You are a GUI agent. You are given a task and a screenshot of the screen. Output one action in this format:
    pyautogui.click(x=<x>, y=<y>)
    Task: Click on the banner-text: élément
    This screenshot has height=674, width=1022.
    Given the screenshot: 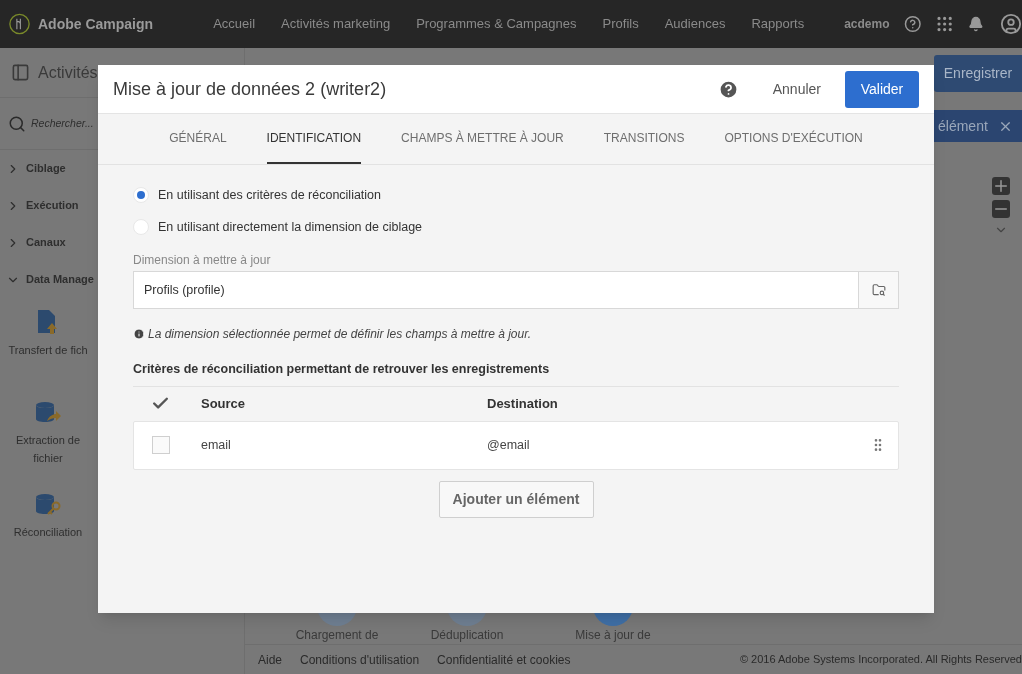 What is the action you would take?
    pyautogui.click(x=963, y=126)
    